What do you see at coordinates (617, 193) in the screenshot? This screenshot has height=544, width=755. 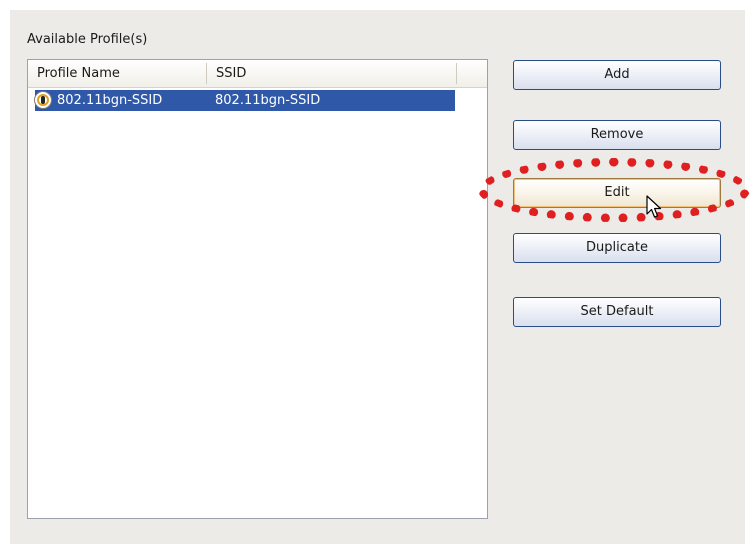 I see `edit-button: Edit` at bounding box center [617, 193].